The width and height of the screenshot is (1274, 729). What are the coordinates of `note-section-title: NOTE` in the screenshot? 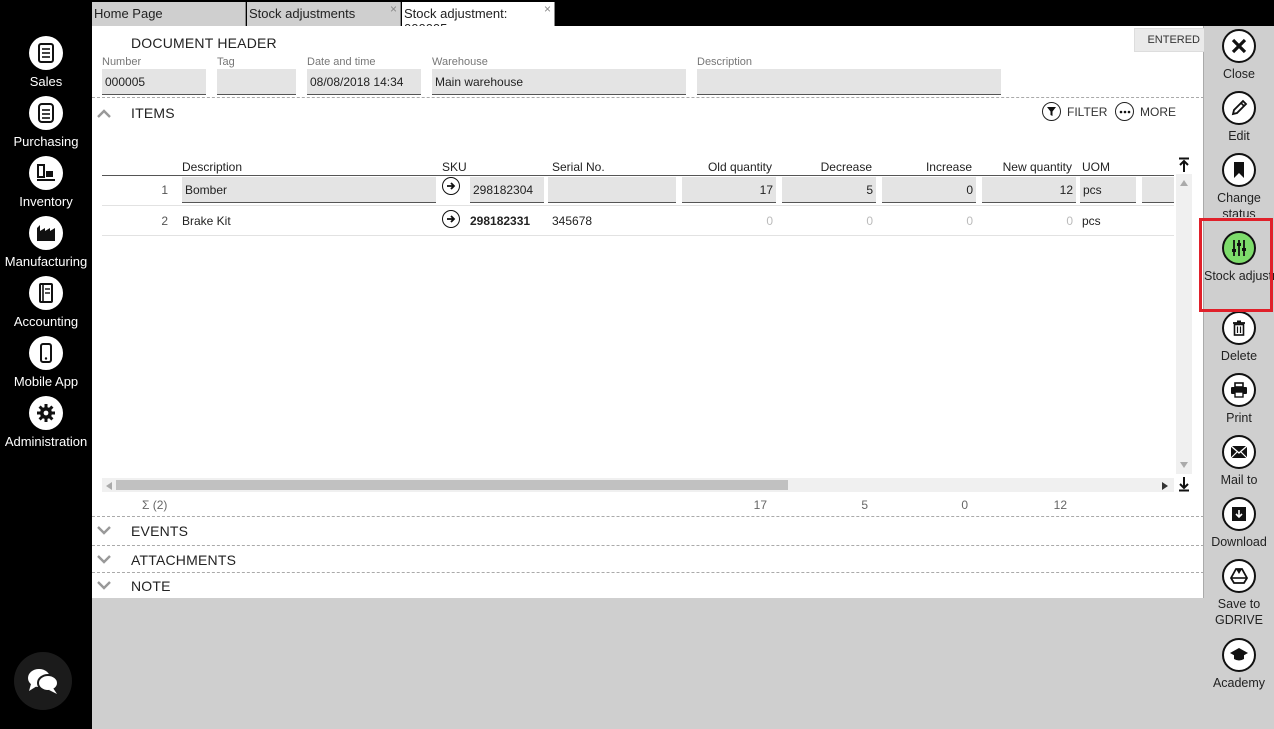 It's located at (151, 586).